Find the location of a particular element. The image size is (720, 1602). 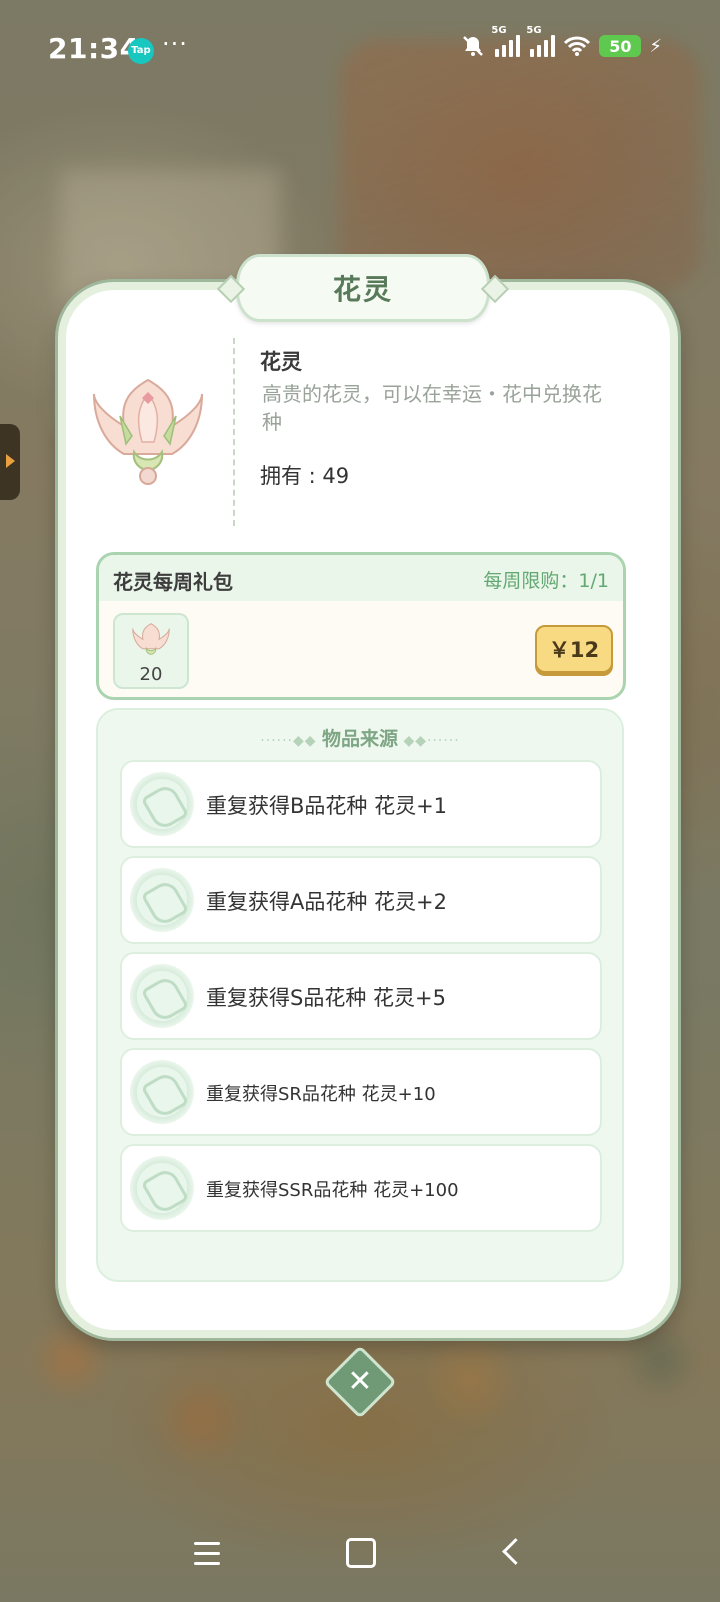

reward-count: 20 is located at coordinates (151, 674).